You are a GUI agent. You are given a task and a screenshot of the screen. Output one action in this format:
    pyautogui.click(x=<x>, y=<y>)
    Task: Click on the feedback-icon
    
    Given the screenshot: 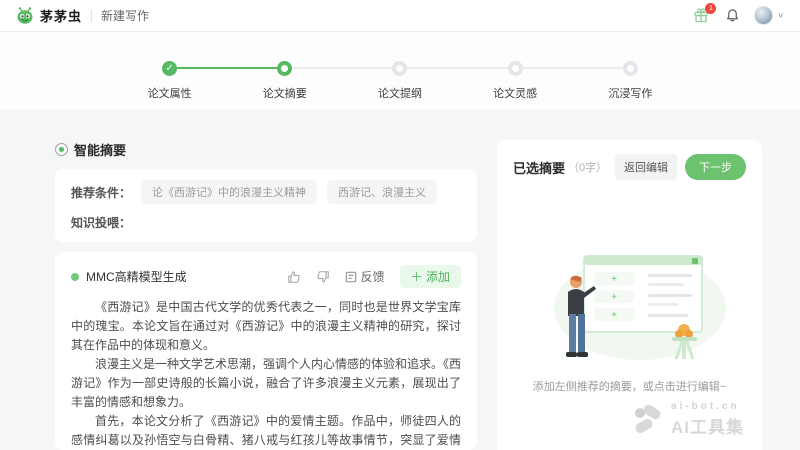 What is the action you would take?
    pyautogui.click(x=350, y=276)
    